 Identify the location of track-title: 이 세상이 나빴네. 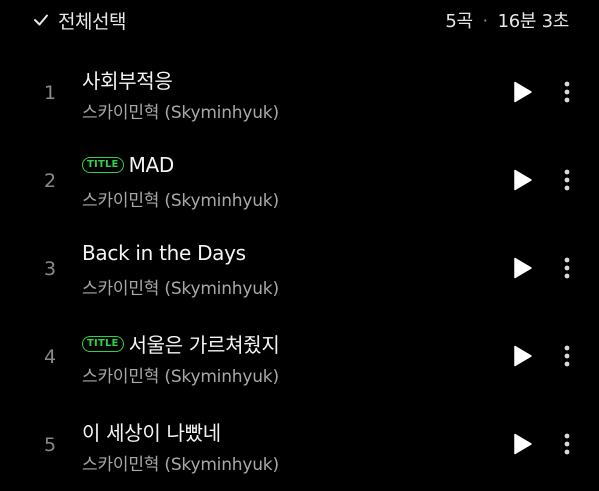
(151, 431).